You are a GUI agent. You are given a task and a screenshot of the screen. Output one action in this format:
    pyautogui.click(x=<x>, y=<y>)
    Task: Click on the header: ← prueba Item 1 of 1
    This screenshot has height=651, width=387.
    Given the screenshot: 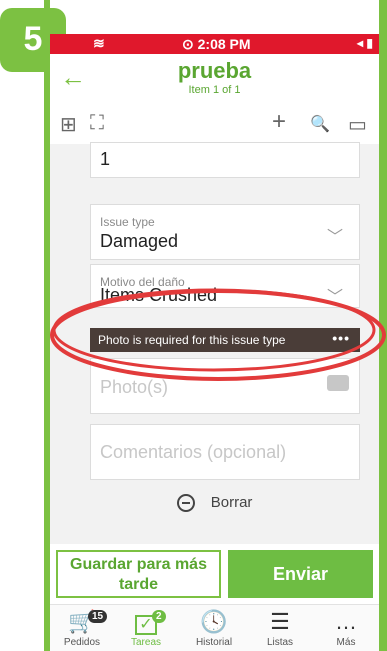 What is the action you would take?
    pyautogui.click(x=214, y=79)
    